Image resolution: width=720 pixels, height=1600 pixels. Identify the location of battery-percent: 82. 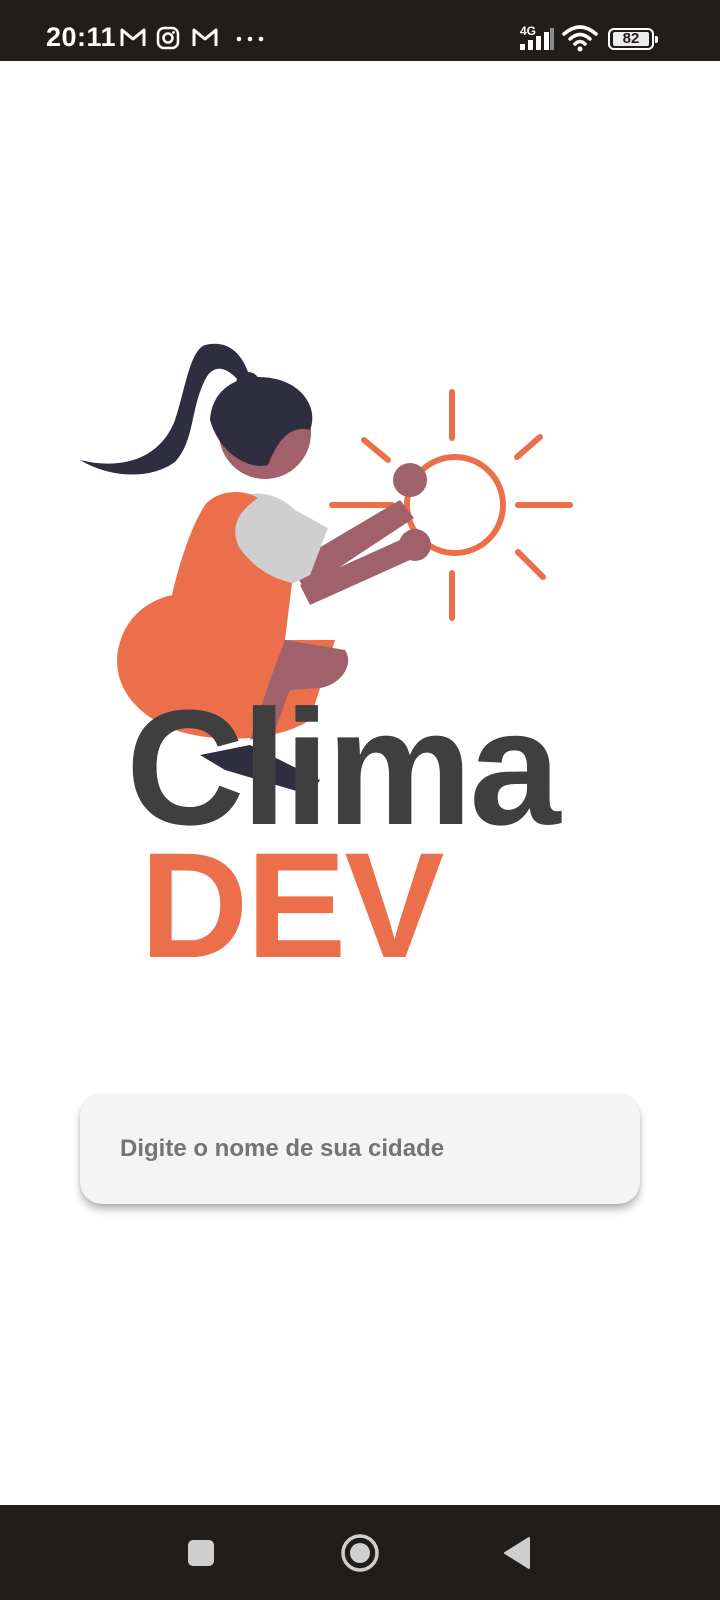
(631, 38).